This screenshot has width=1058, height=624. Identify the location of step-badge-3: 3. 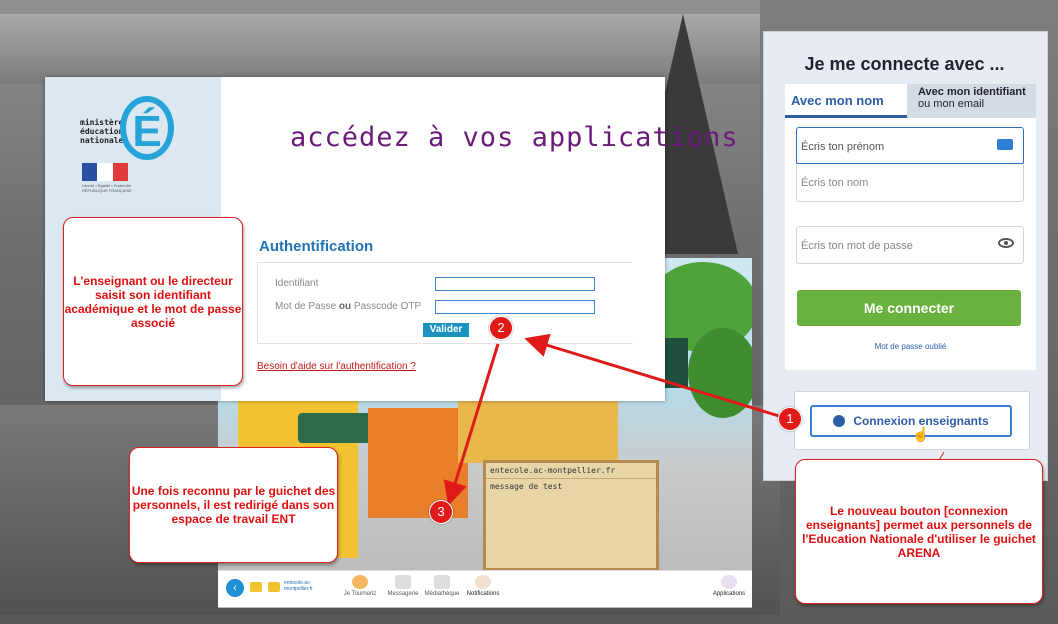
(441, 512).